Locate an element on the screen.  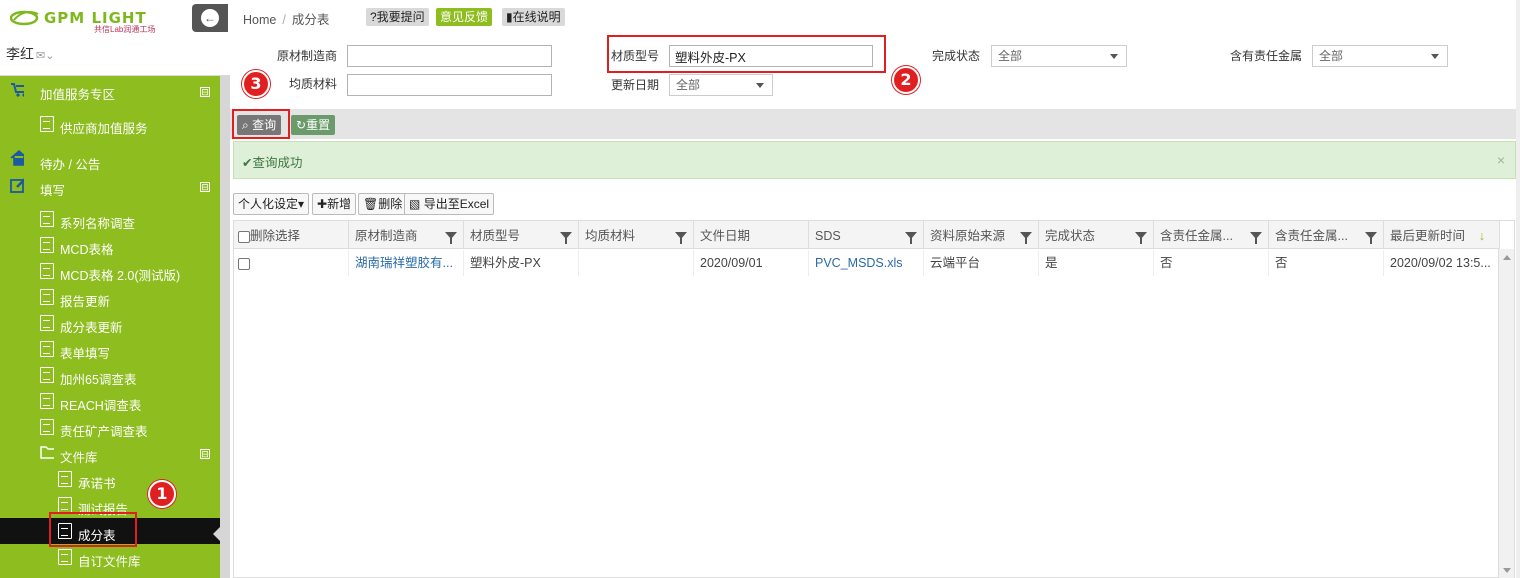
page-scrollbar is located at coordinates (1518, 289).